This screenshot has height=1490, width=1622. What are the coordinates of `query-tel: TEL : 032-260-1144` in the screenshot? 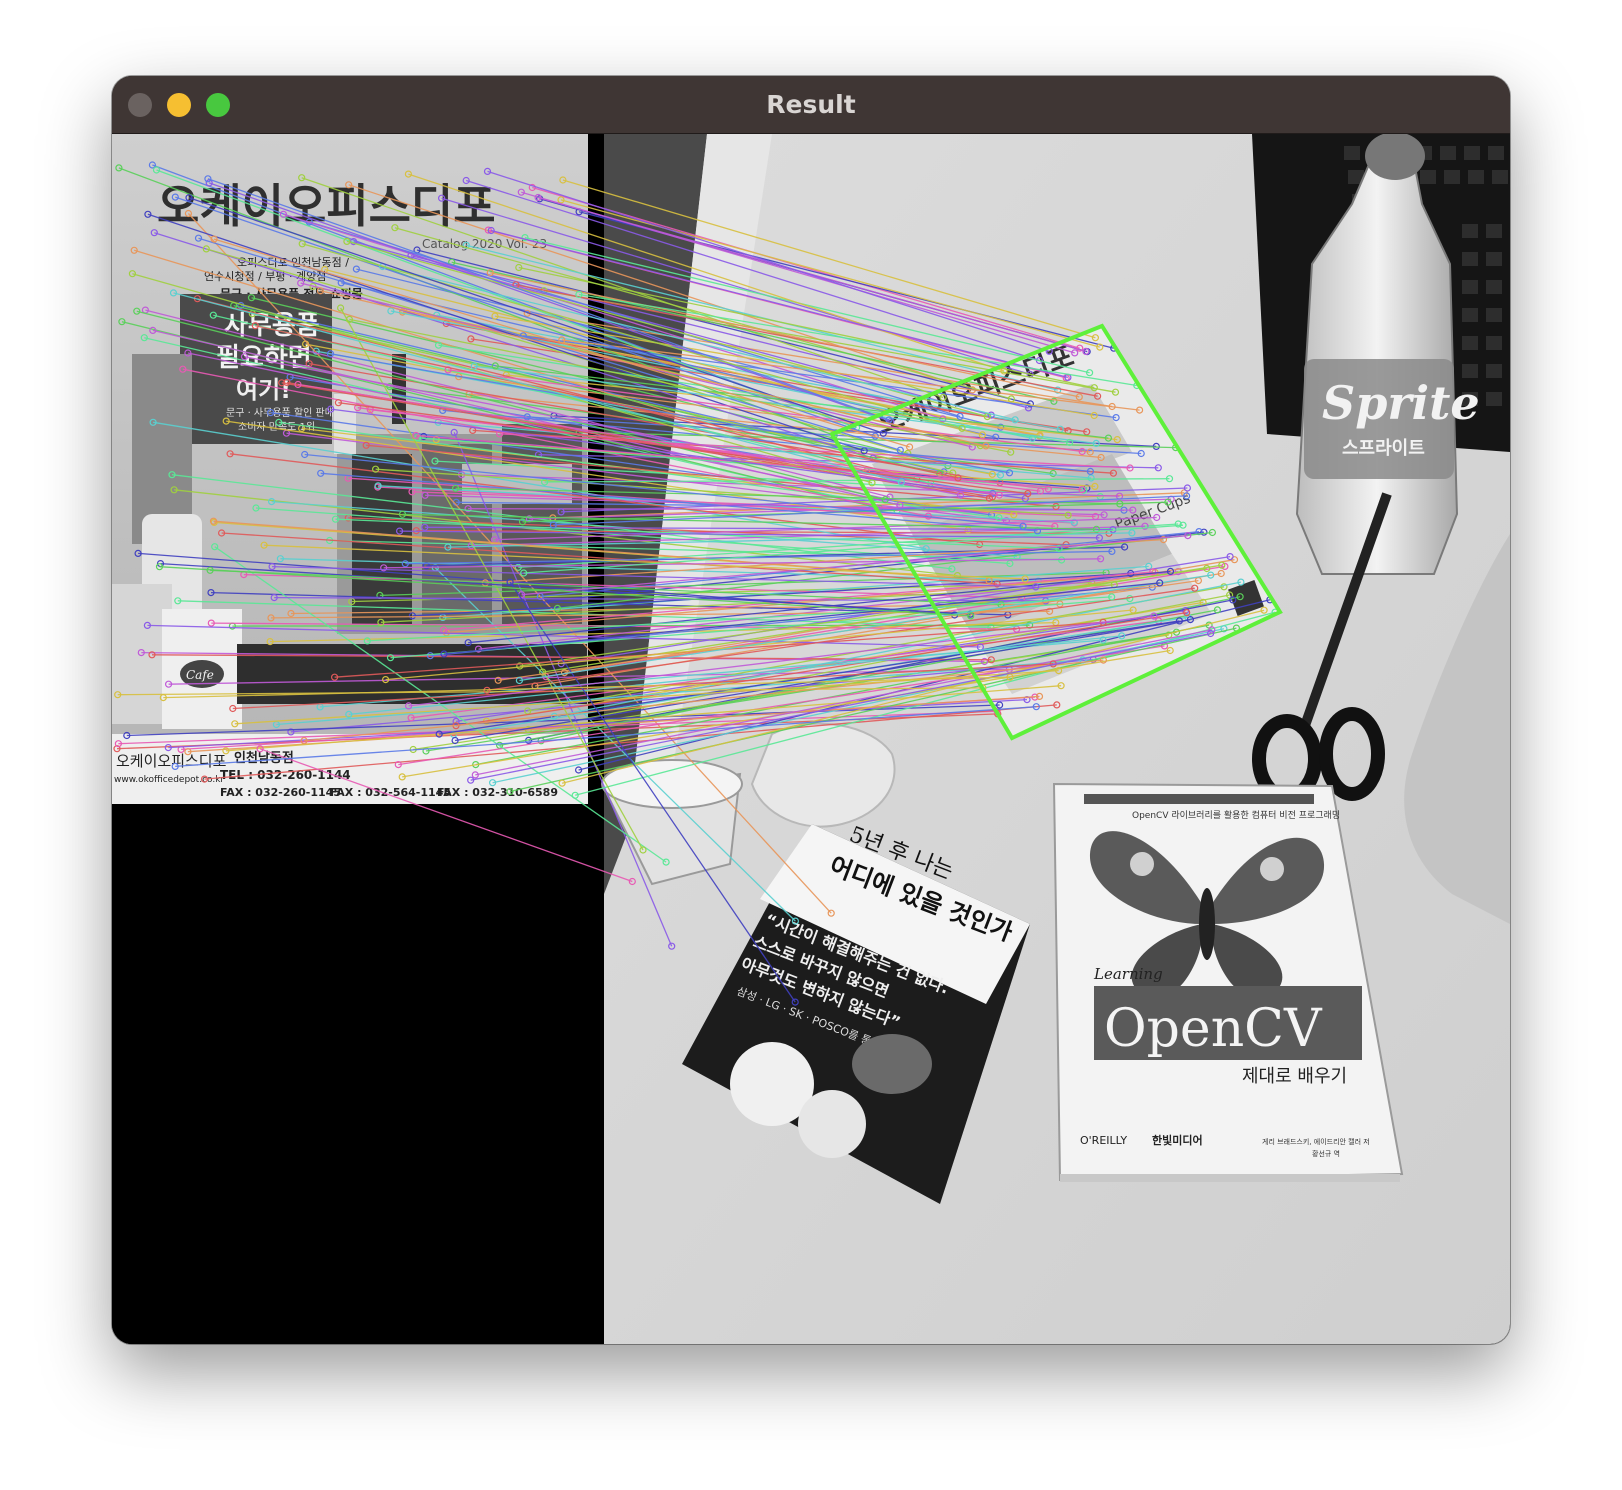 It's located at (285, 775).